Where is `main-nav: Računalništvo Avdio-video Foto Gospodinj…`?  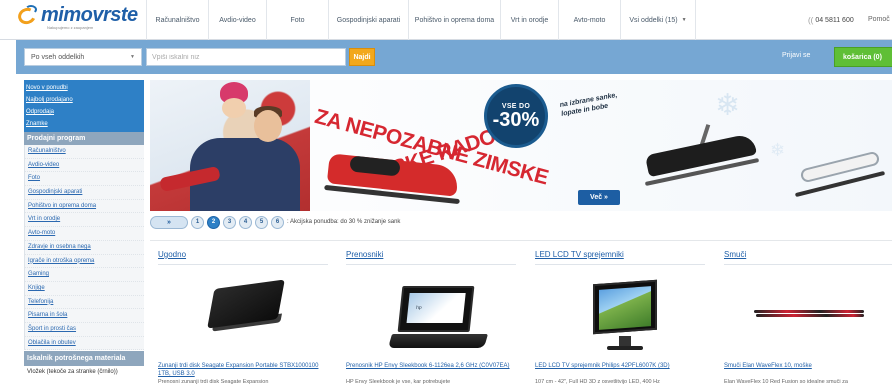 main-nav: Računalništvo Avdio-video Foto Gospodinj… is located at coordinates (421, 20).